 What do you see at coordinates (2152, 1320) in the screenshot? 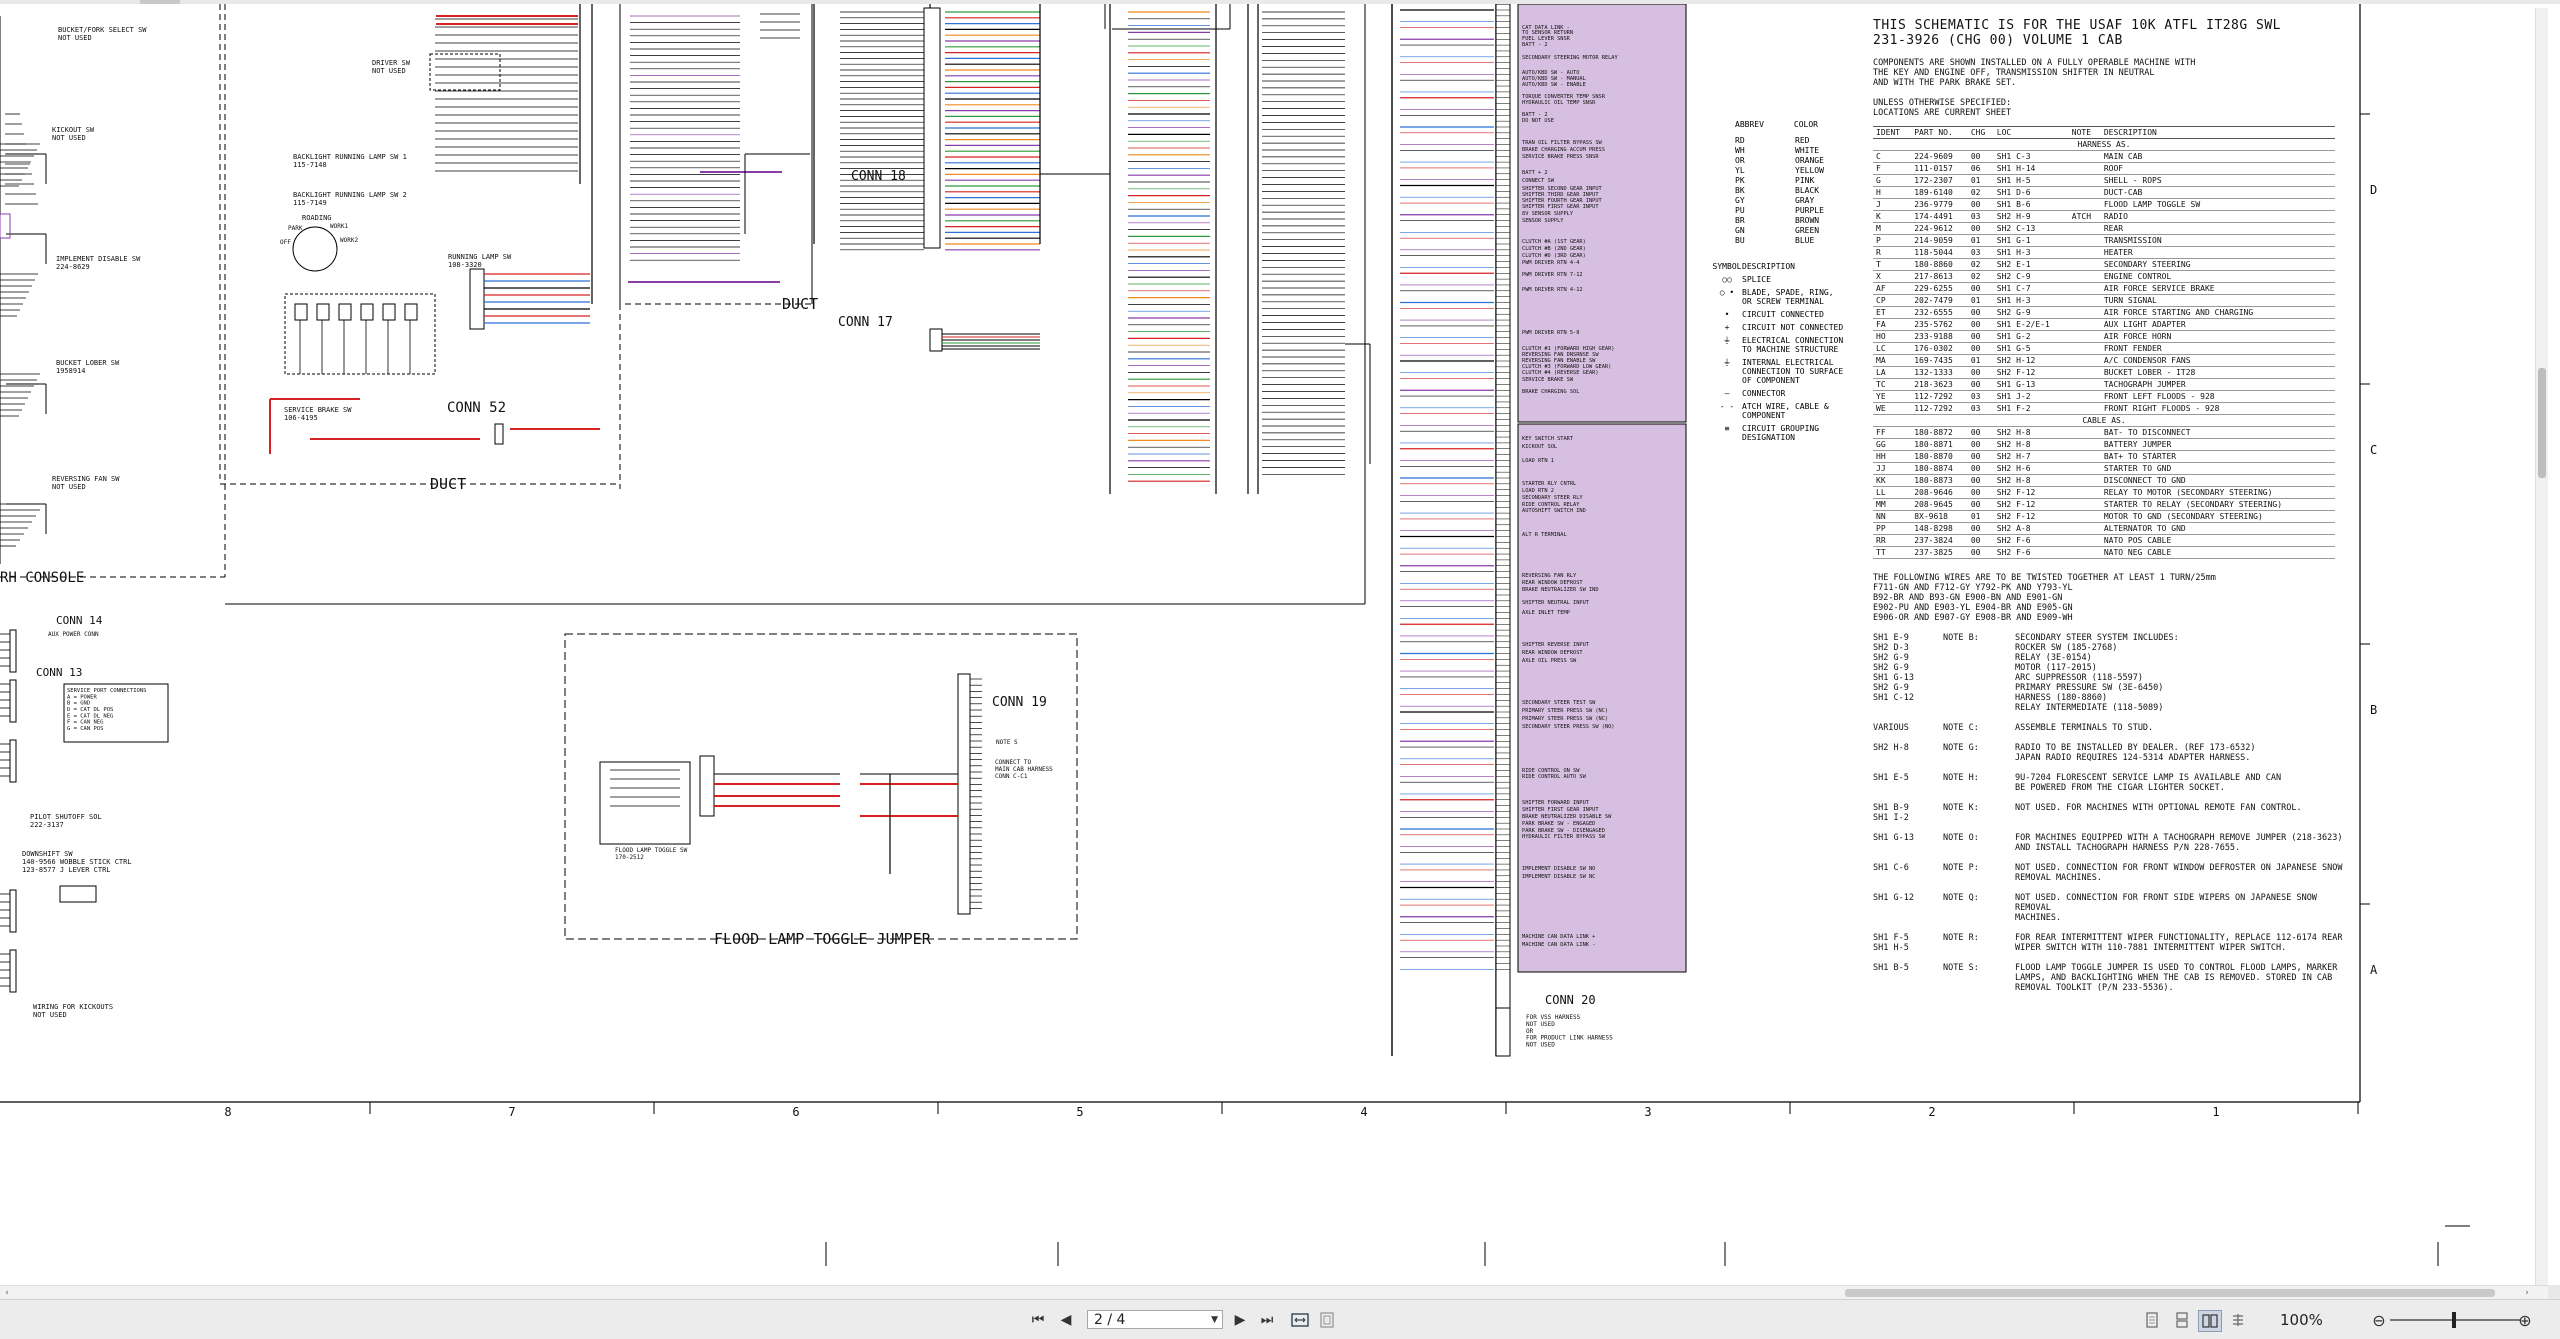
I see `single-page-button` at bounding box center [2152, 1320].